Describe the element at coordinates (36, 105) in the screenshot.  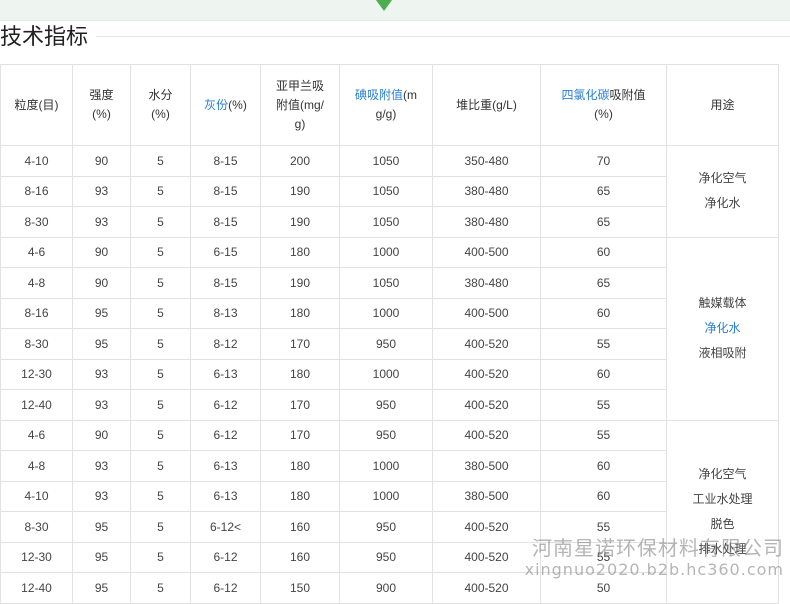
I see `header-size: 粒度(目)` at that location.